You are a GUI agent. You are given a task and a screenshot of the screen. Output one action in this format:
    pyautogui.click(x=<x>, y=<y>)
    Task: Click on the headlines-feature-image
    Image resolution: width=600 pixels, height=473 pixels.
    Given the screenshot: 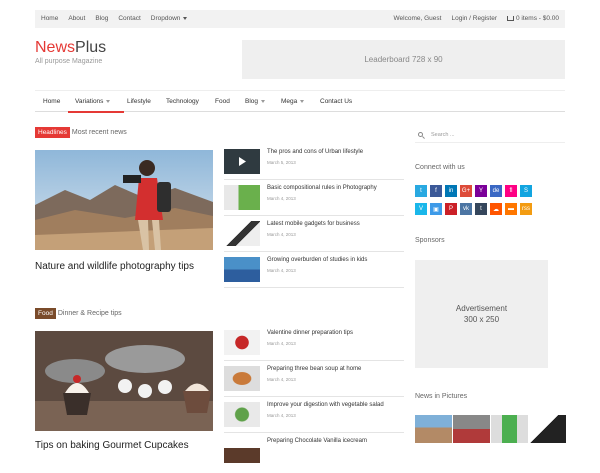 What is the action you would take?
    pyautogui.click(x=124, y=200)
    